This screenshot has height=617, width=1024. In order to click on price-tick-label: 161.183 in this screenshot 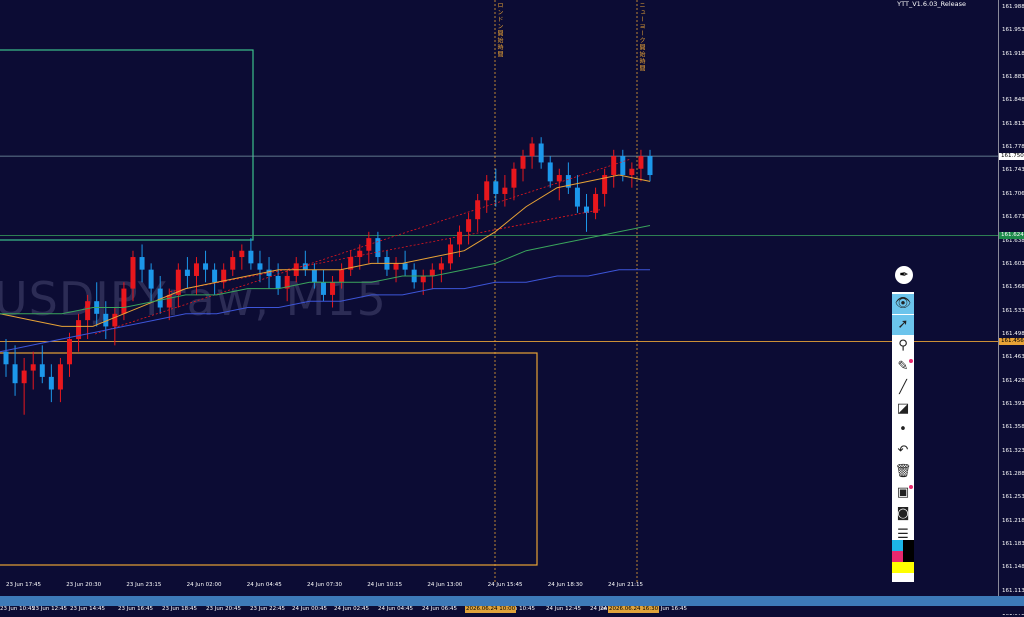, I will do `click(1013, 544)`.